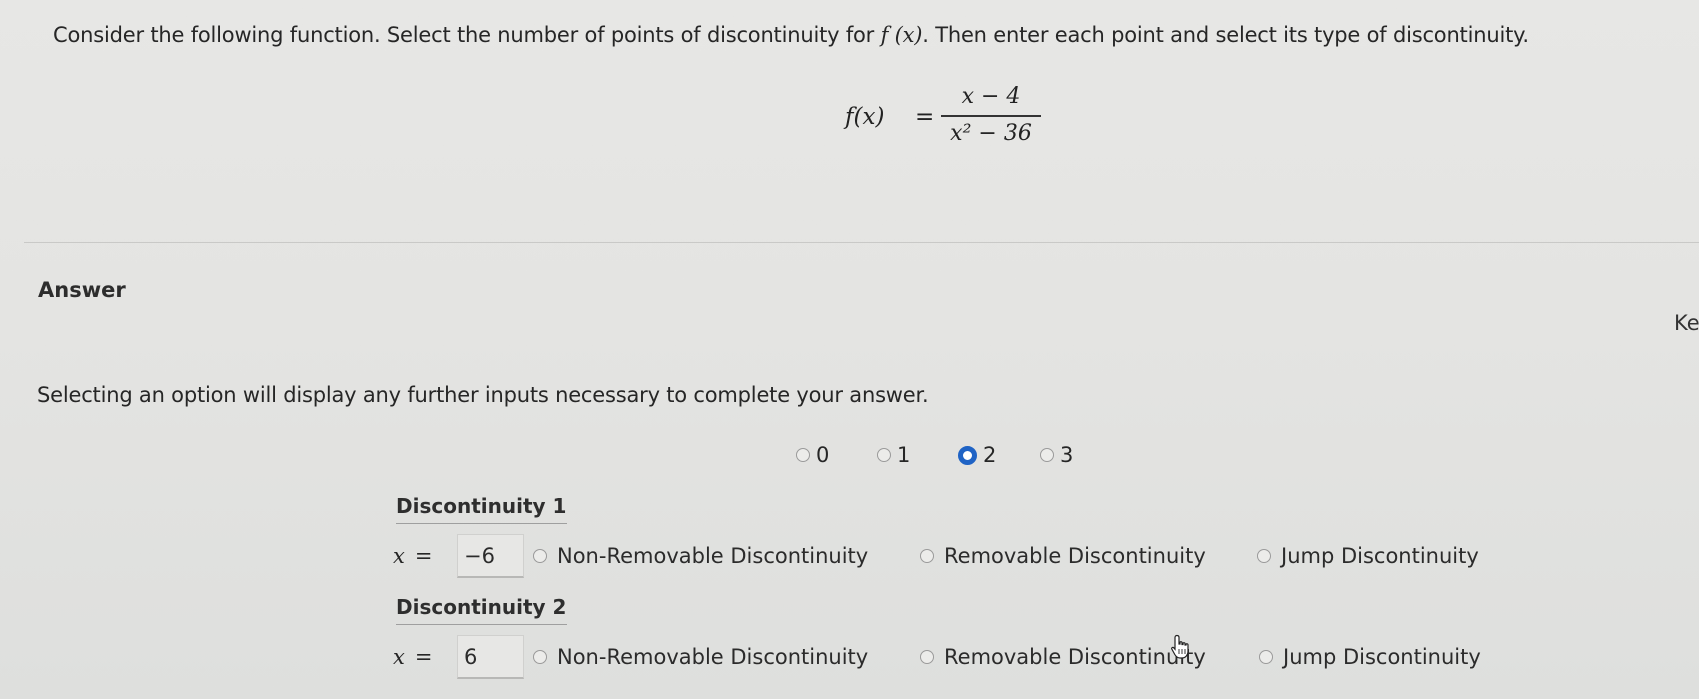 The height and width of the screenshot is (699, 1699). I want to click on count-option-1: 1, so click(893, 455).